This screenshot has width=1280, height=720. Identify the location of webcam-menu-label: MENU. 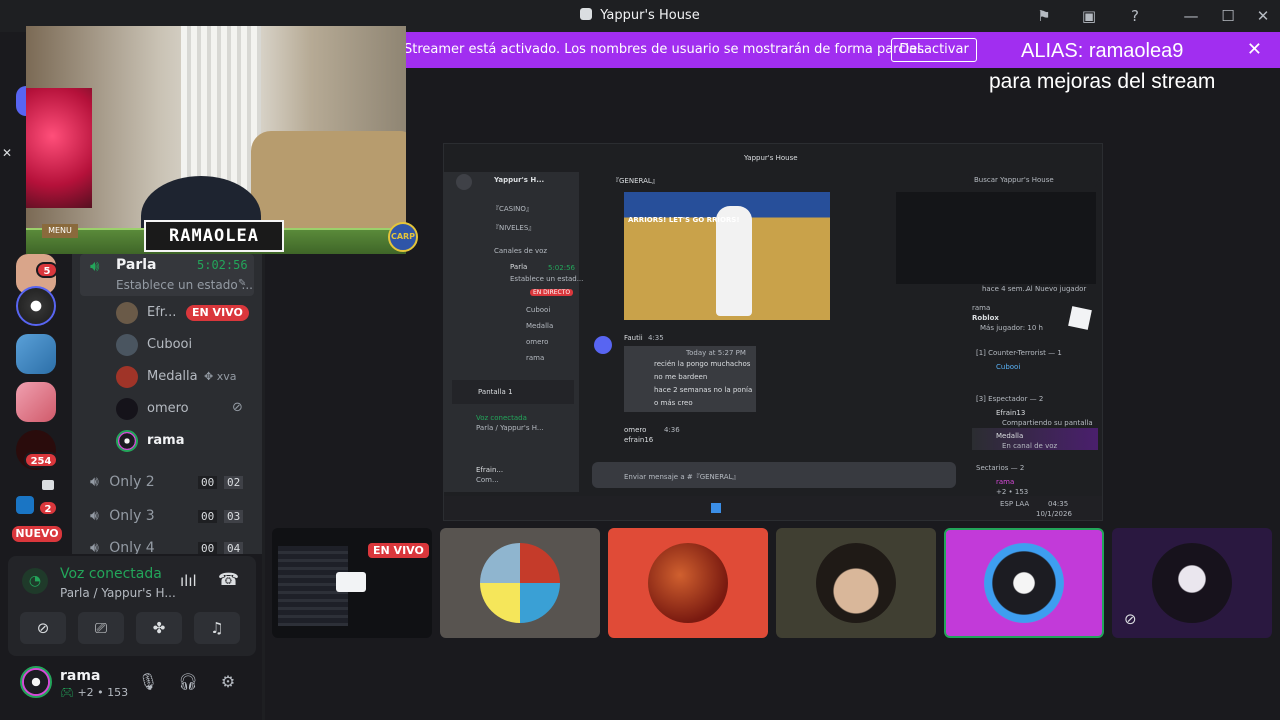
(60, 231).